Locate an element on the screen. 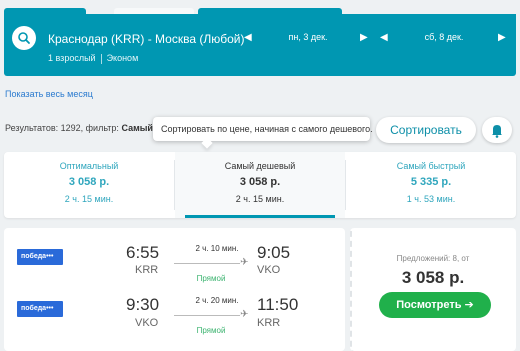  separator is located at coordinates (101, 58).